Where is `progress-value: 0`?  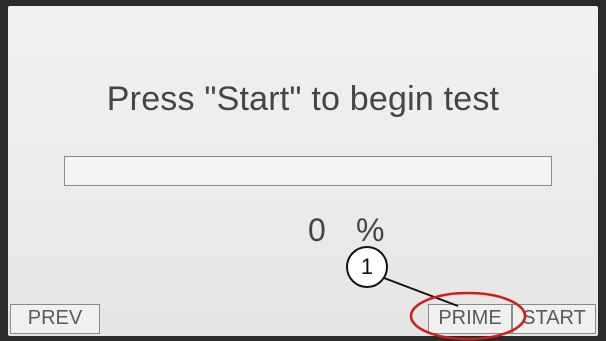 progress-value: 0 is located at coordinates (317, 230).